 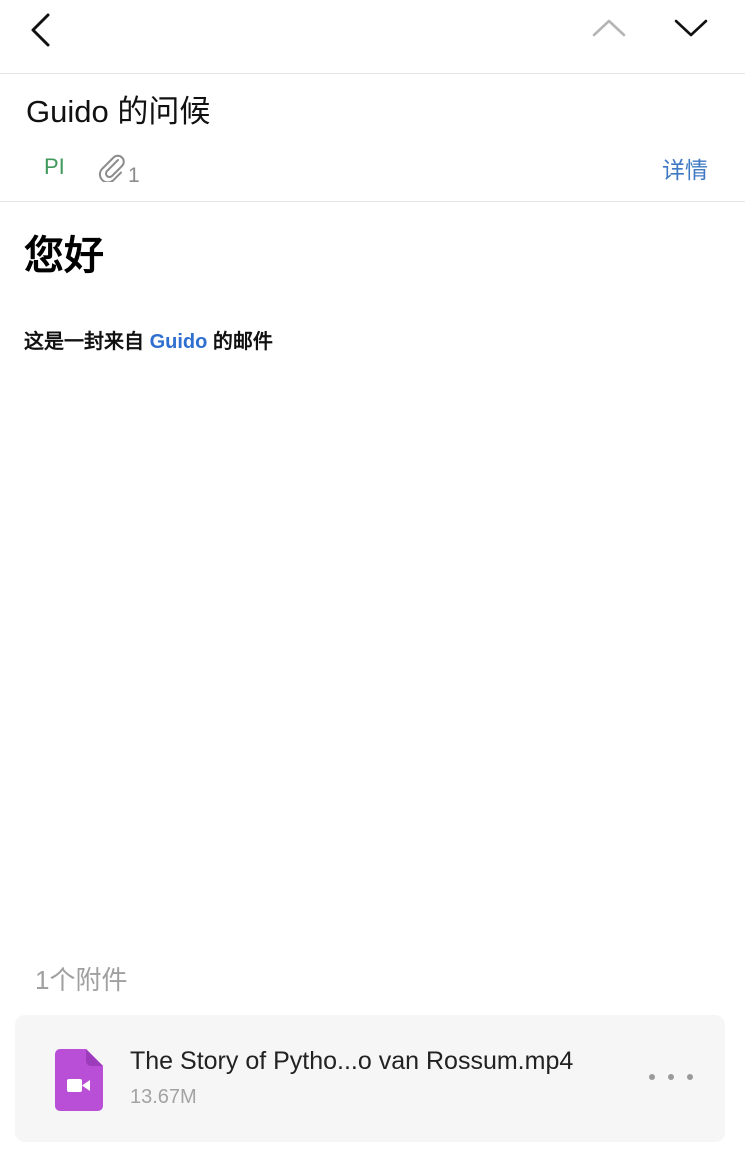 I want to click on sender-tag: PI, so click(x=54, y=167).